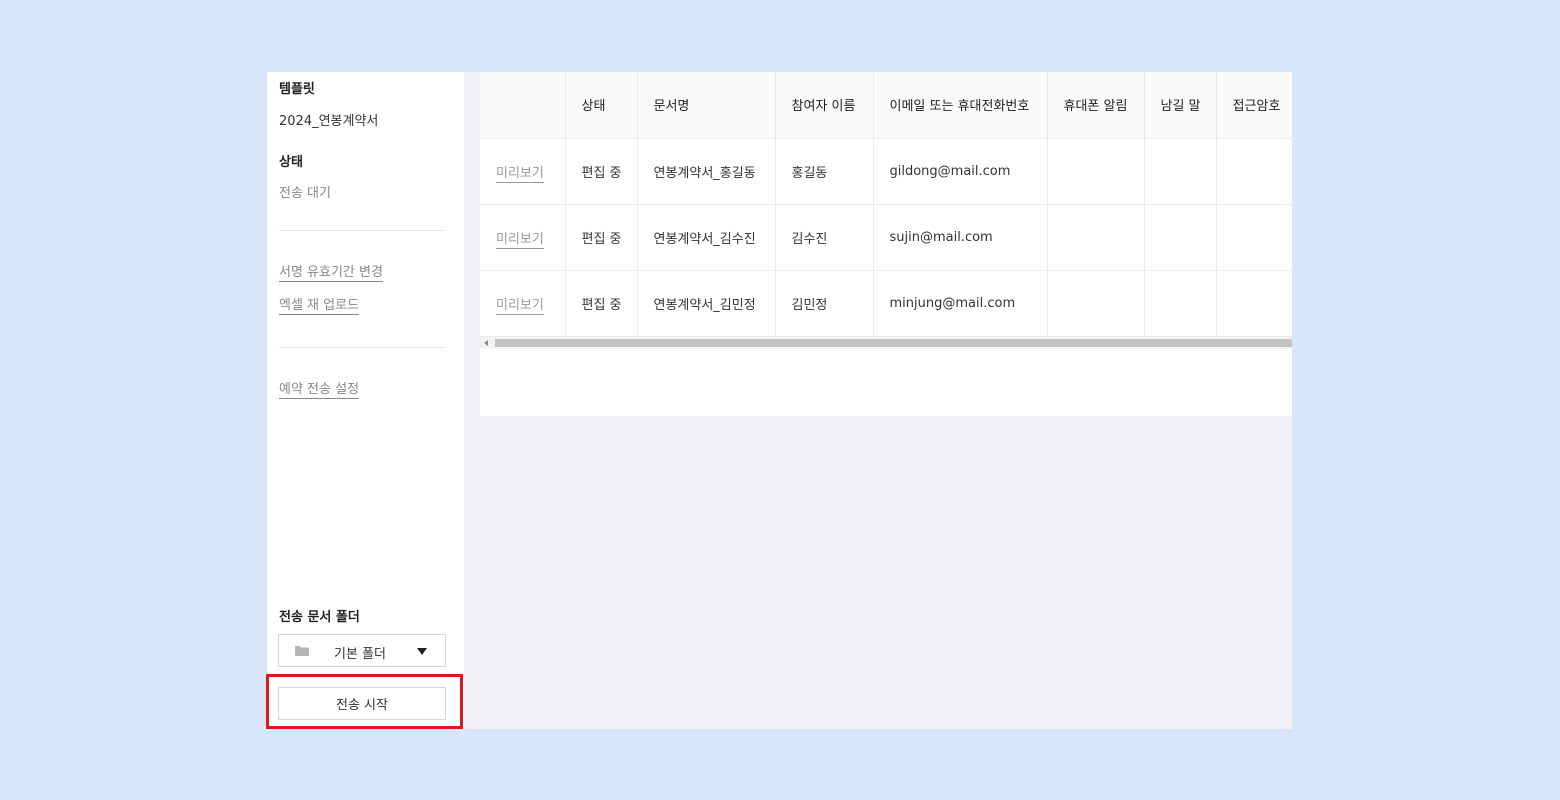 The width and height of the screenshot is (1560, 800). I want to click on scrollbar-thumb, so click(893, 343).